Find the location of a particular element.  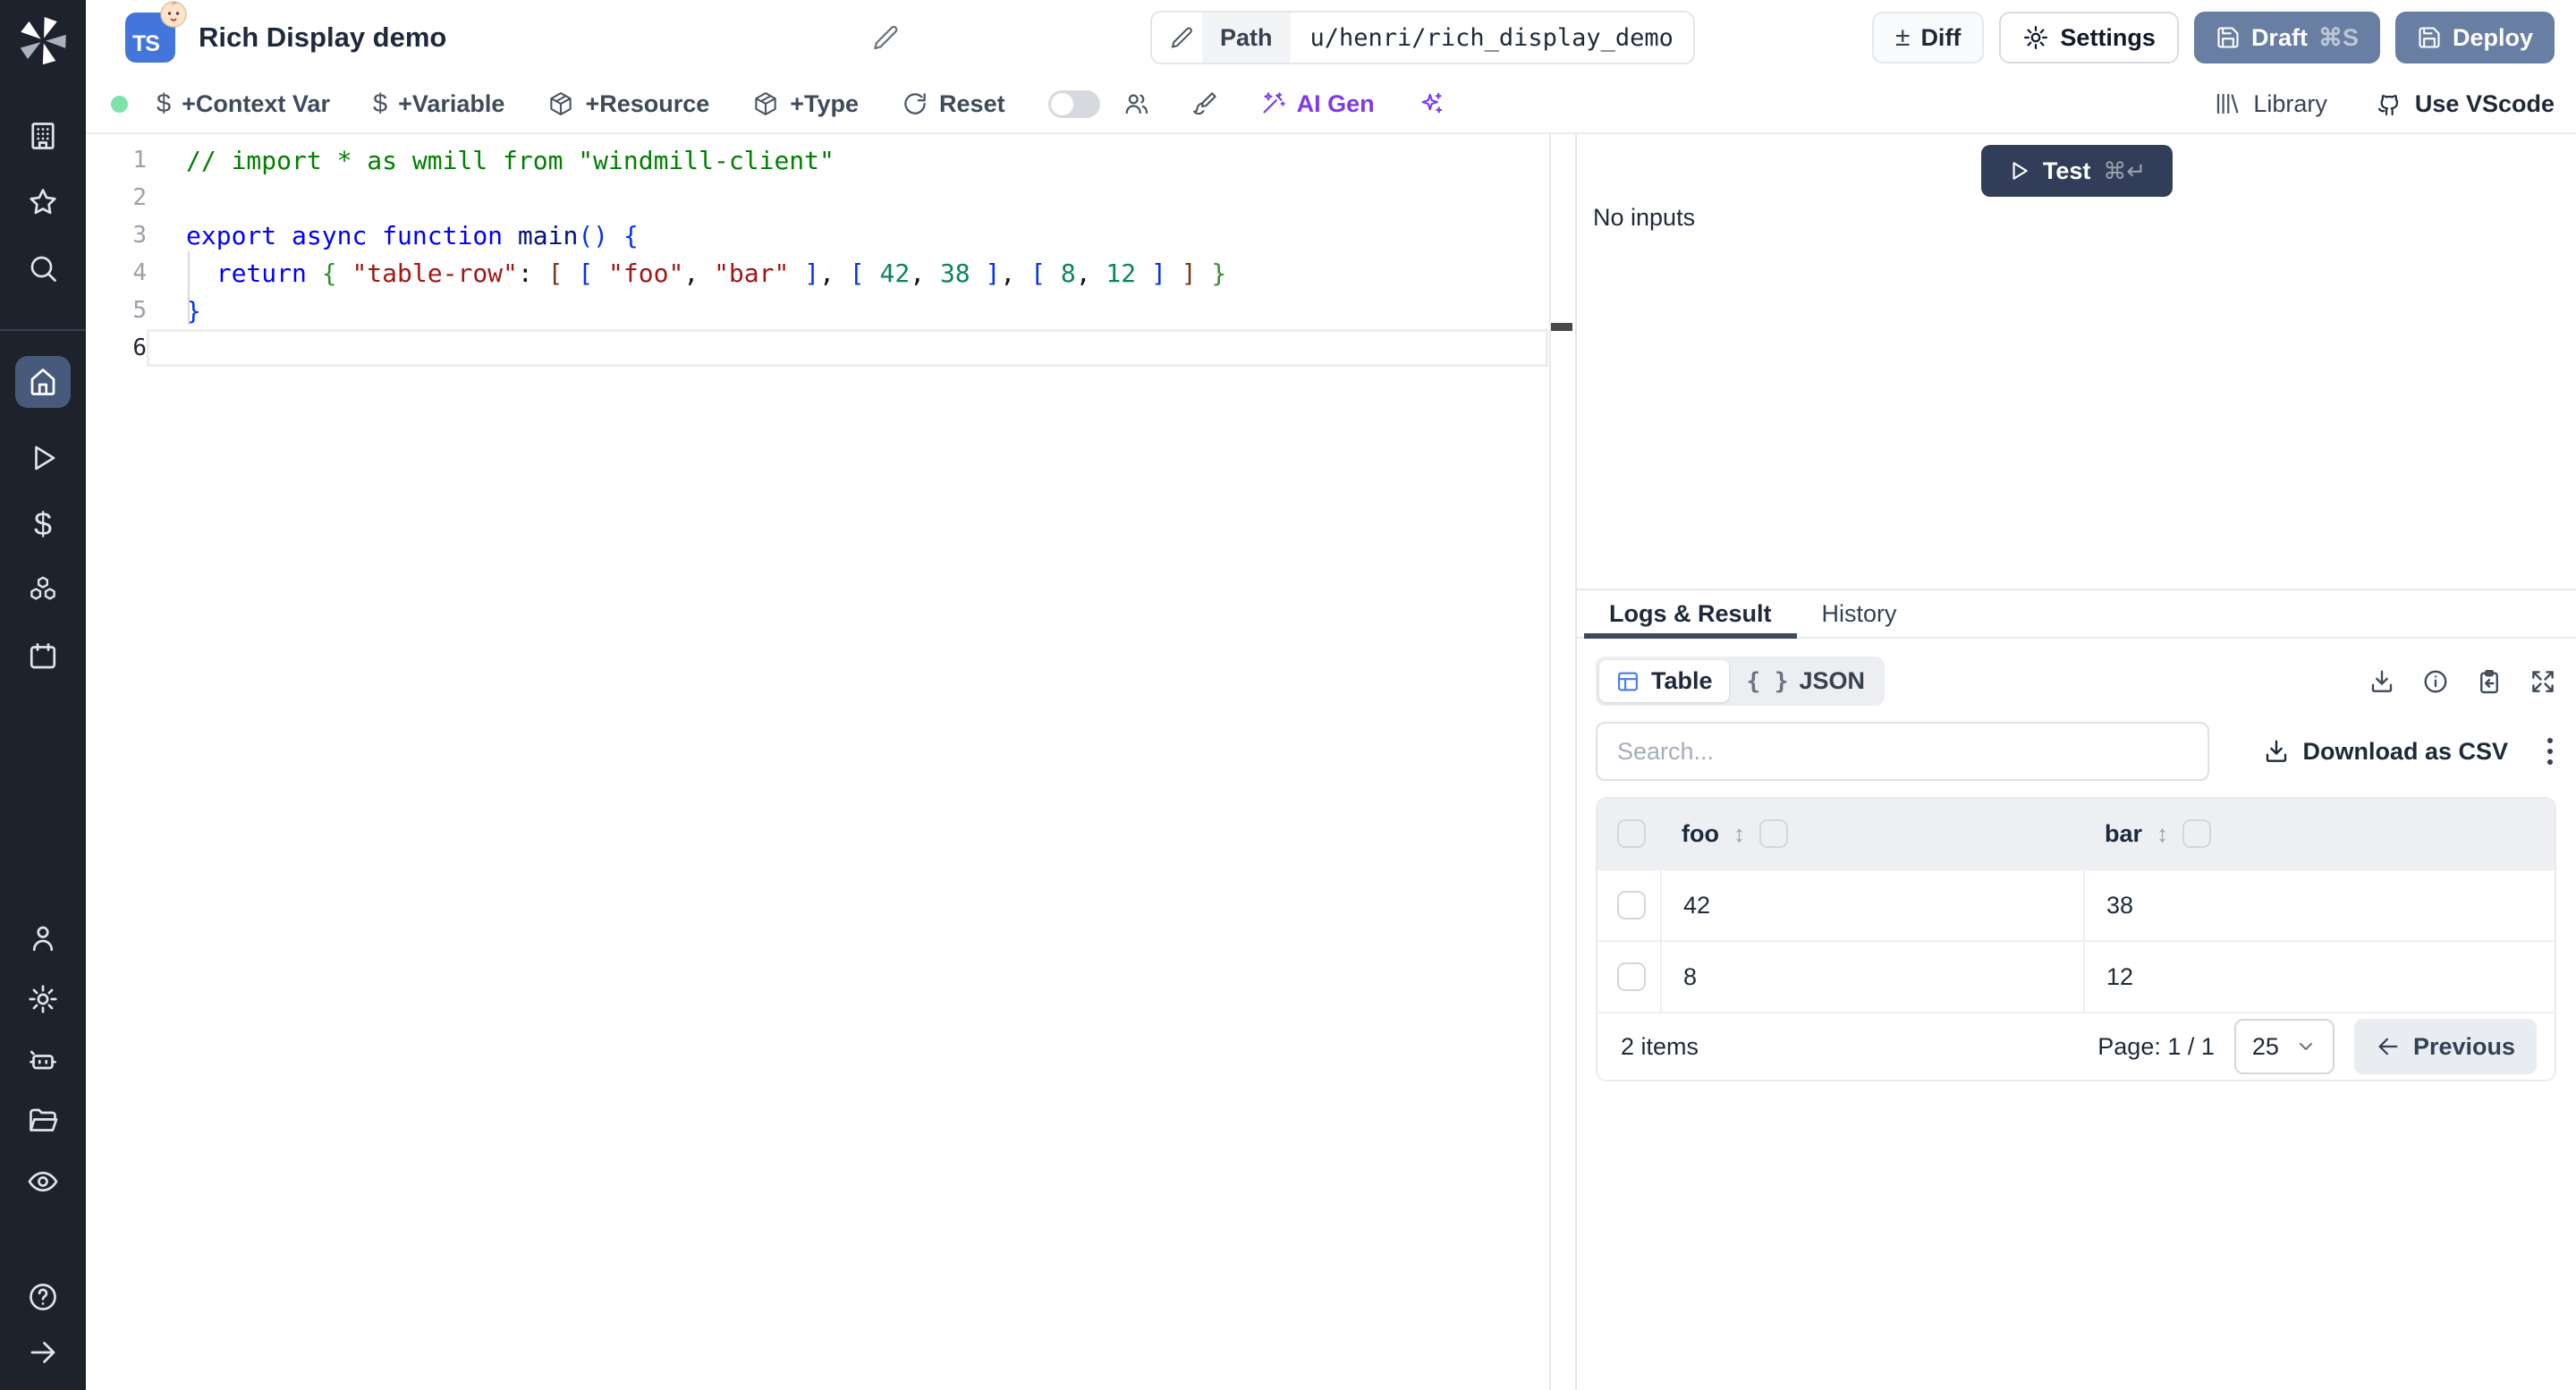

format-button is located at coordinates (1204, 103).